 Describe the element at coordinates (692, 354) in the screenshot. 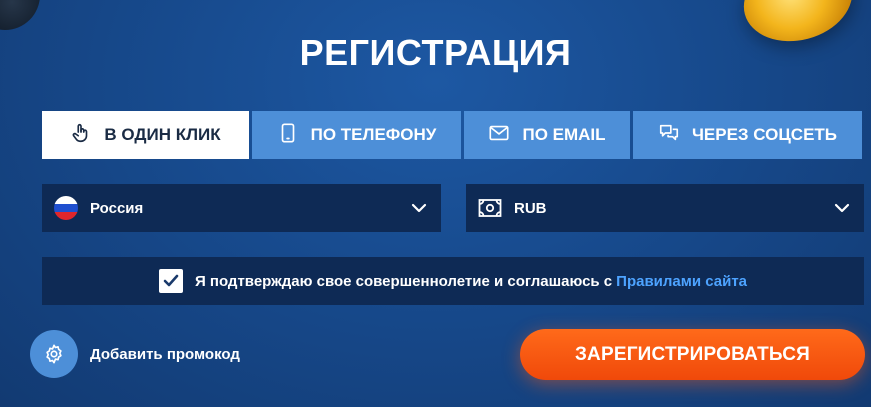

I see `register-button: ЗАРЕГИСТРИРОВАТЬСЯ` at that location.